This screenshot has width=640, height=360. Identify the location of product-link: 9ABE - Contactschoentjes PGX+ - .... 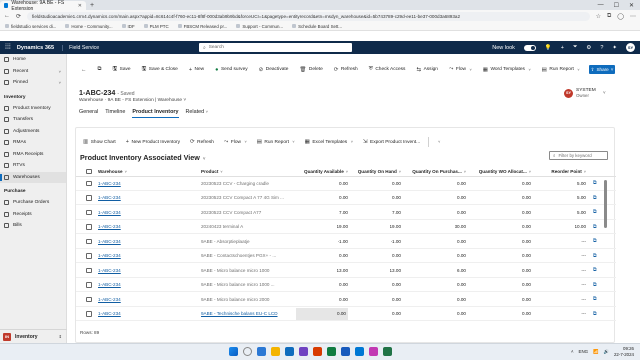
(245, 256).